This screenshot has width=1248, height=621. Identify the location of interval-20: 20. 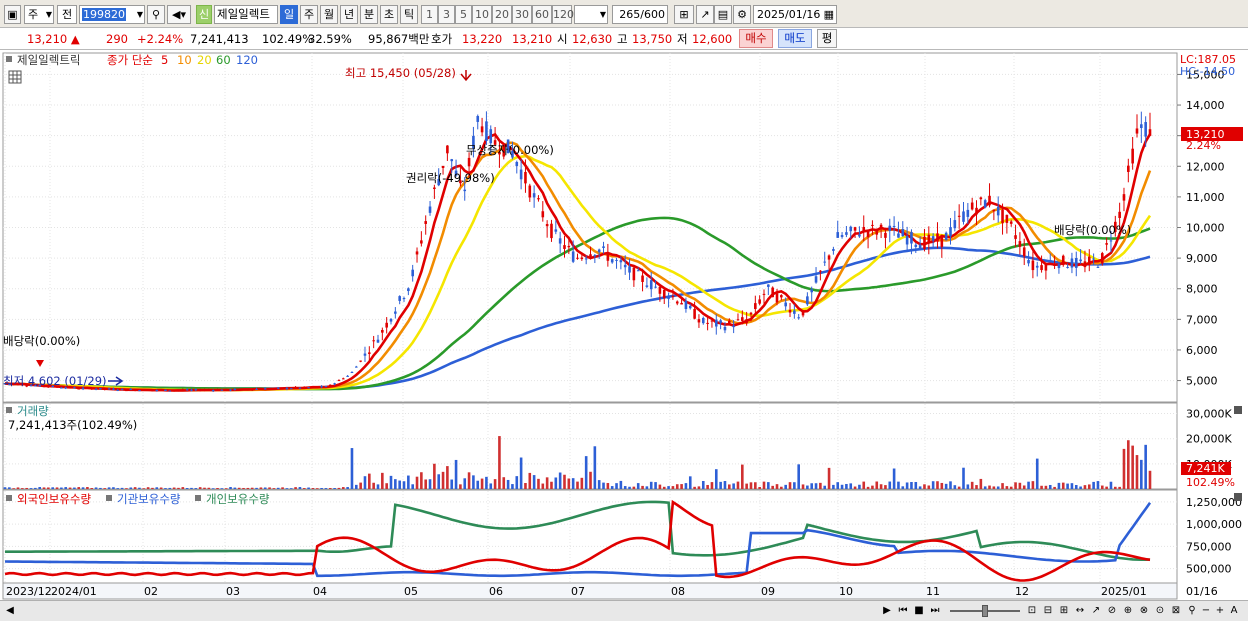
(502, 14).